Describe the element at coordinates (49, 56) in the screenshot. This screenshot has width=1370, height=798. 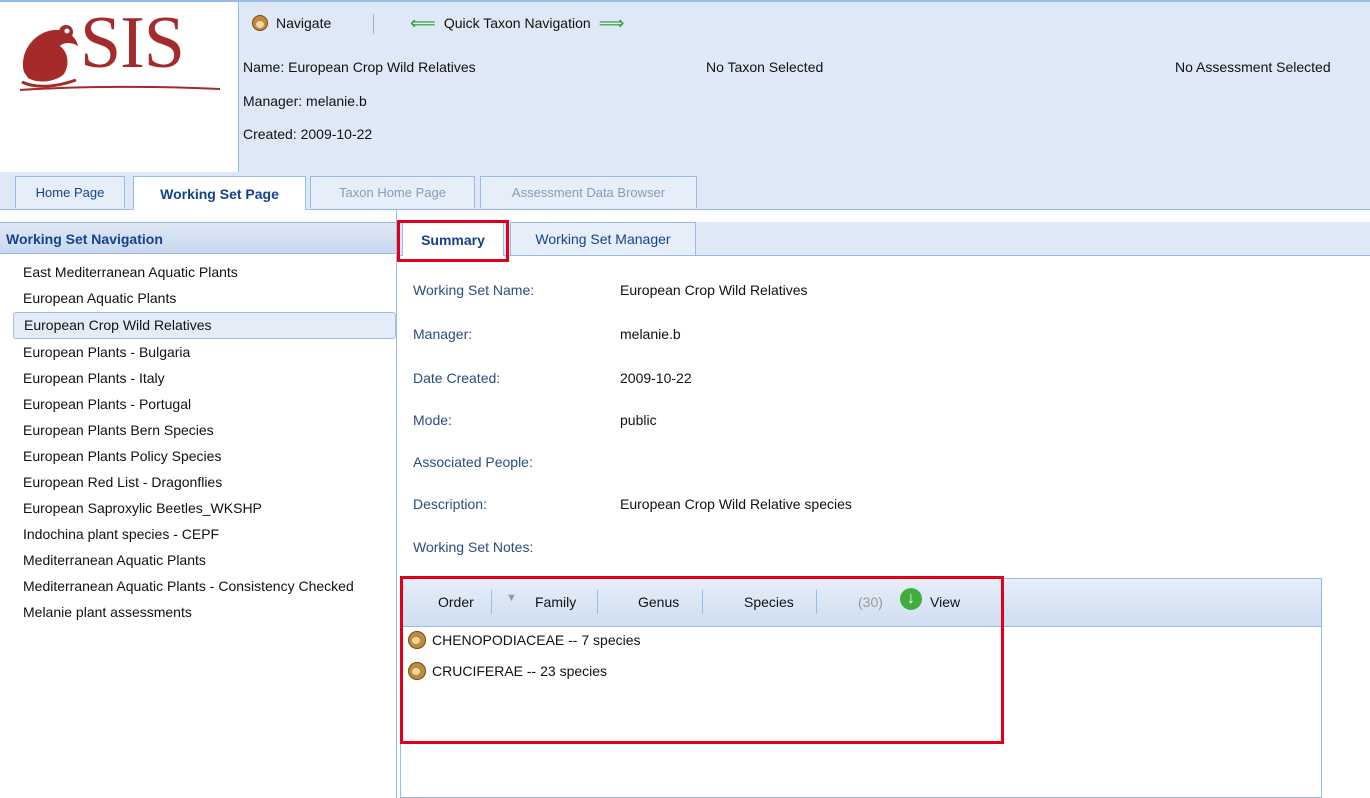
I see `frog-logo-icon` at that location.